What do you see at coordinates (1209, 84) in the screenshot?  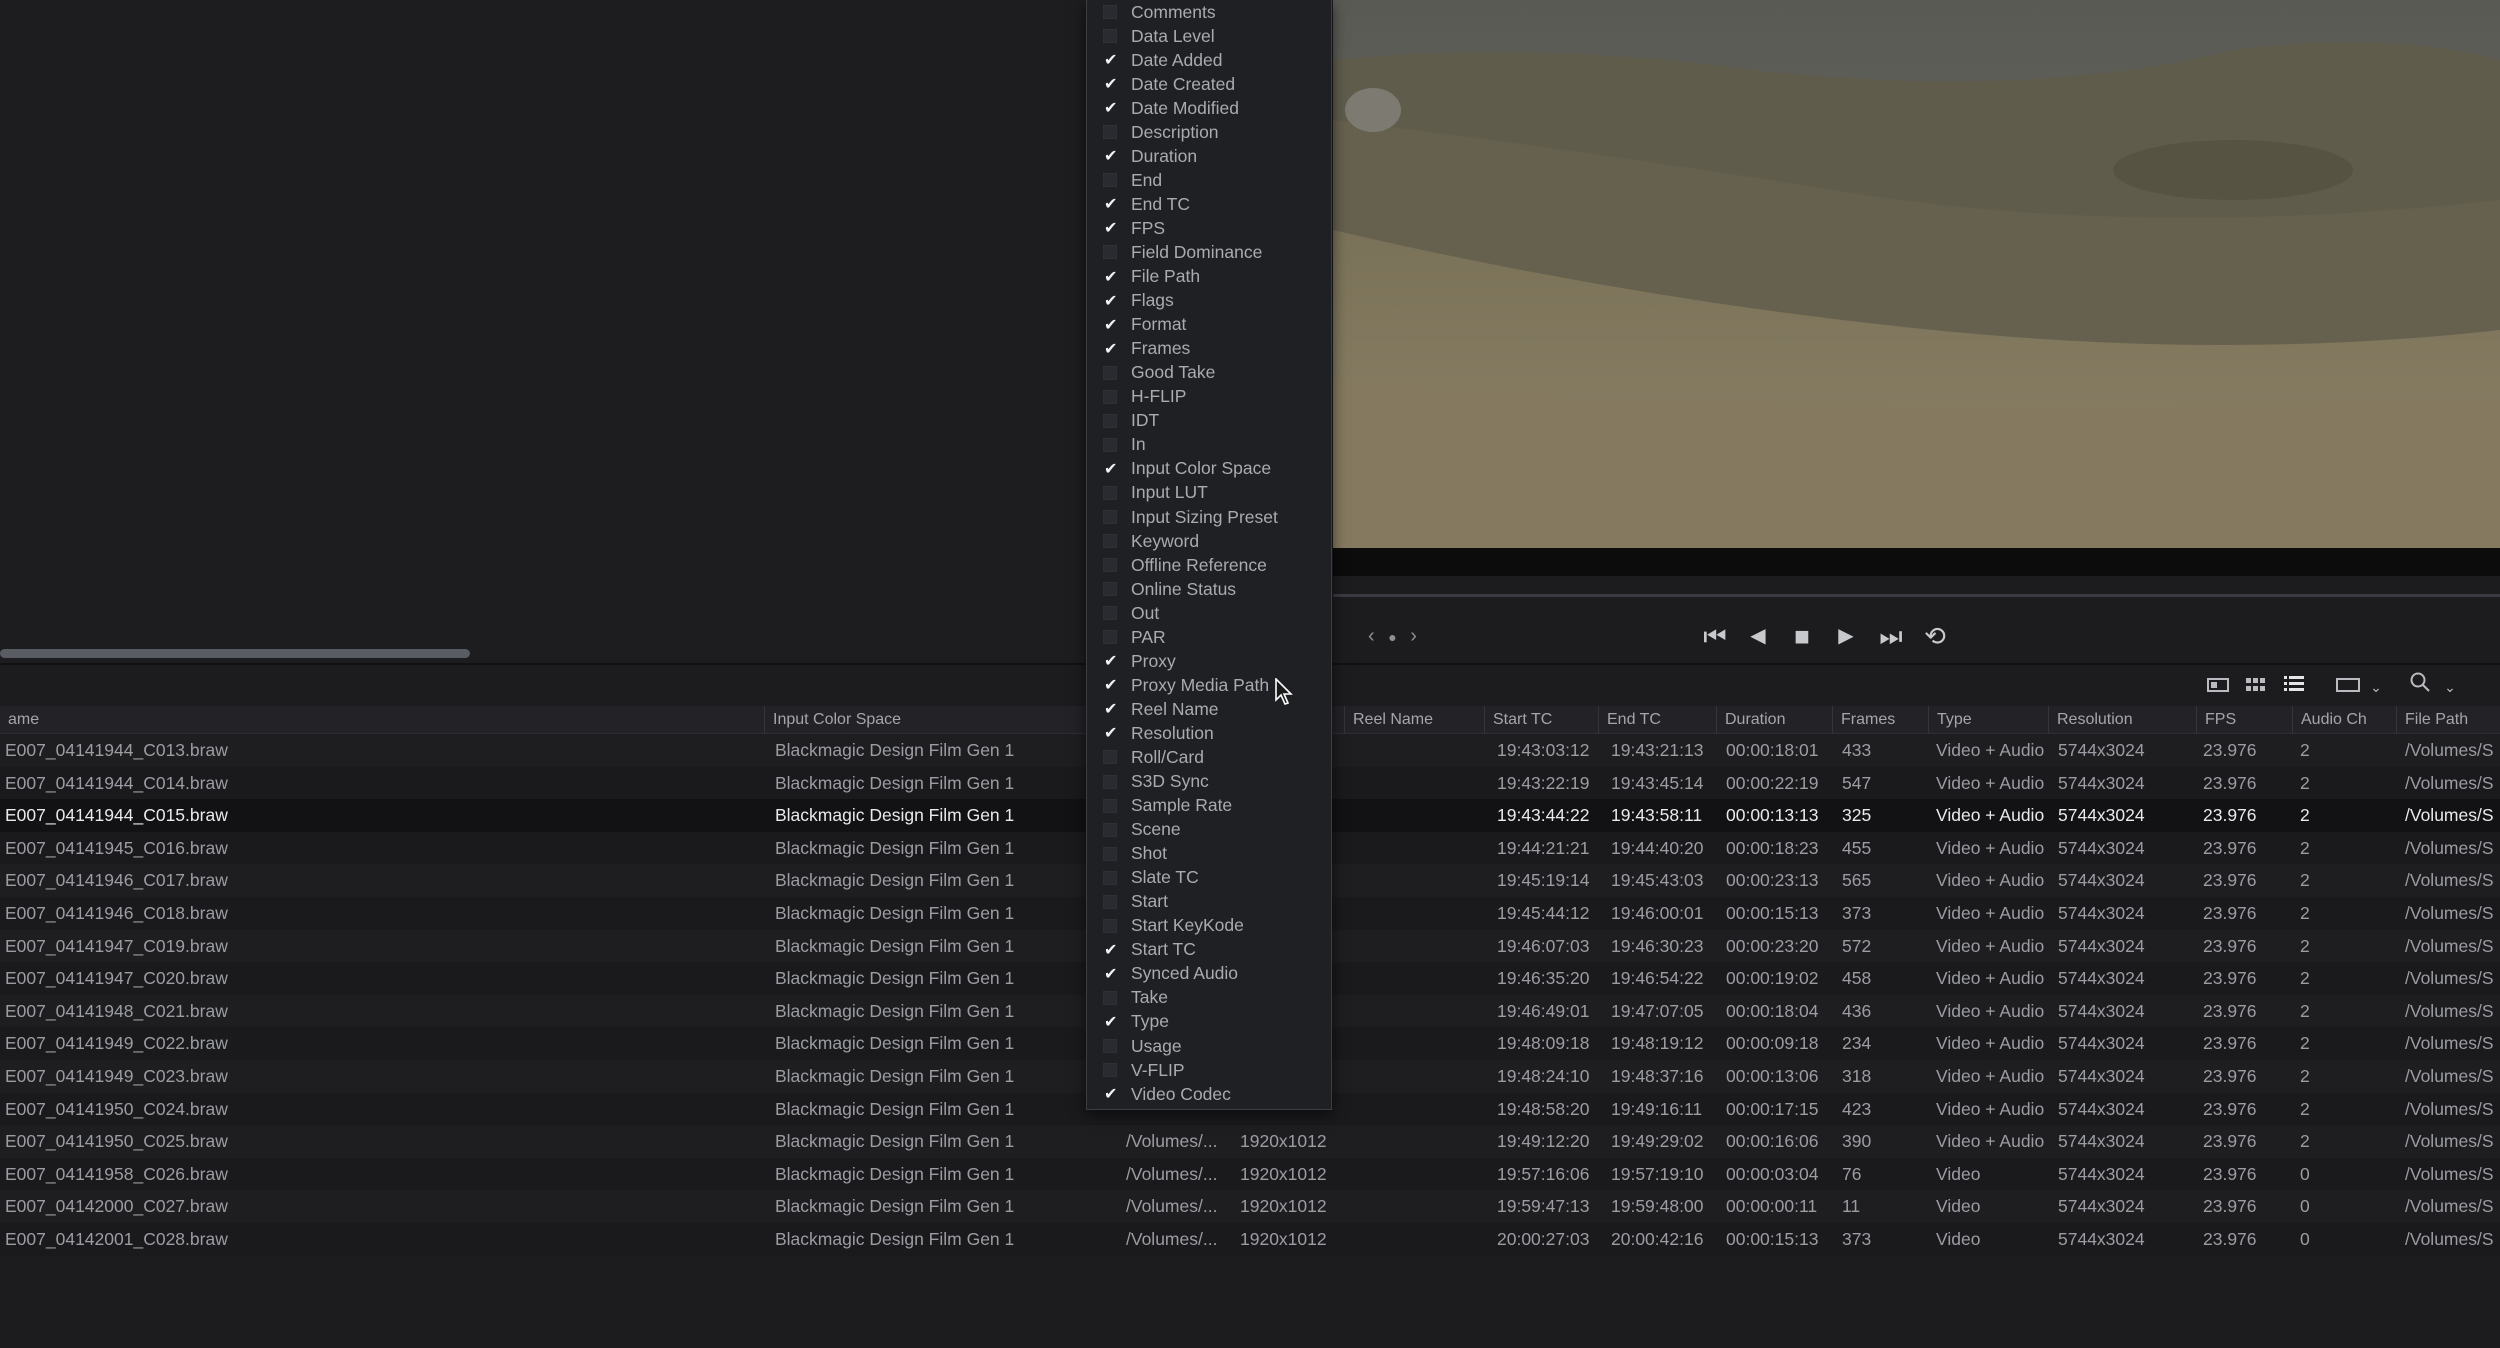 I see `menu-item: ✔ Date Created` at bounding box center [1209, 84].